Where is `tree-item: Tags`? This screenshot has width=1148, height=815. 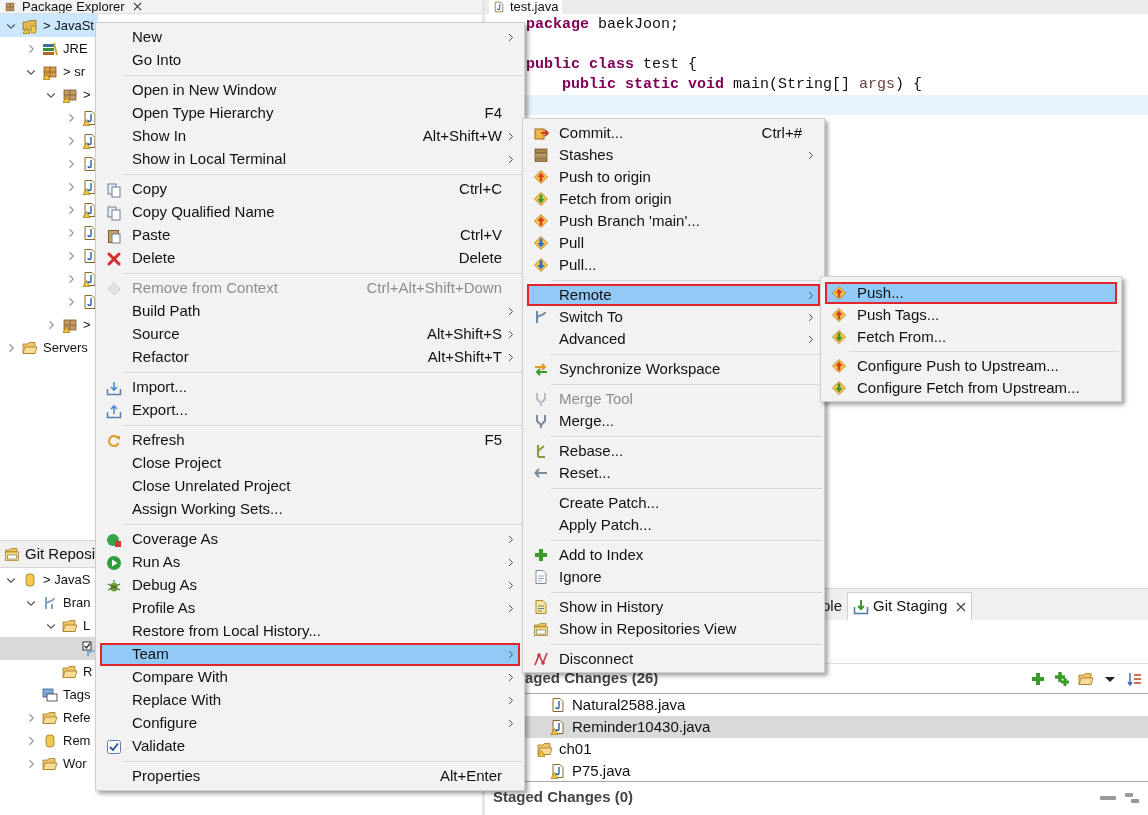 tree-item: Tags is located at coordinates (47, 694).